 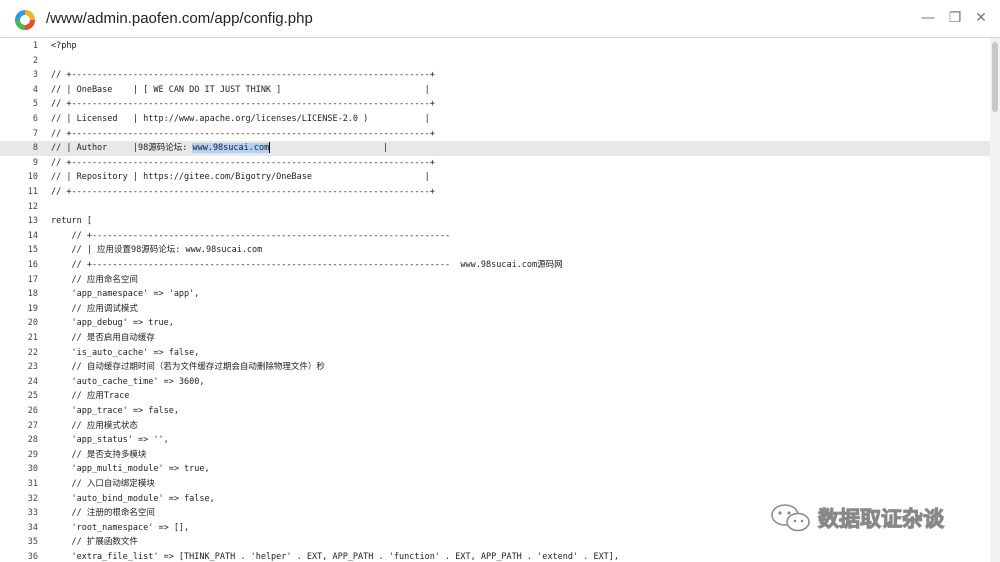 What do you see at coordinates (125, 353) in the screenshot?
I see `code-text: 'is_auto_cache' => false,` at bounding box center [125, 353].